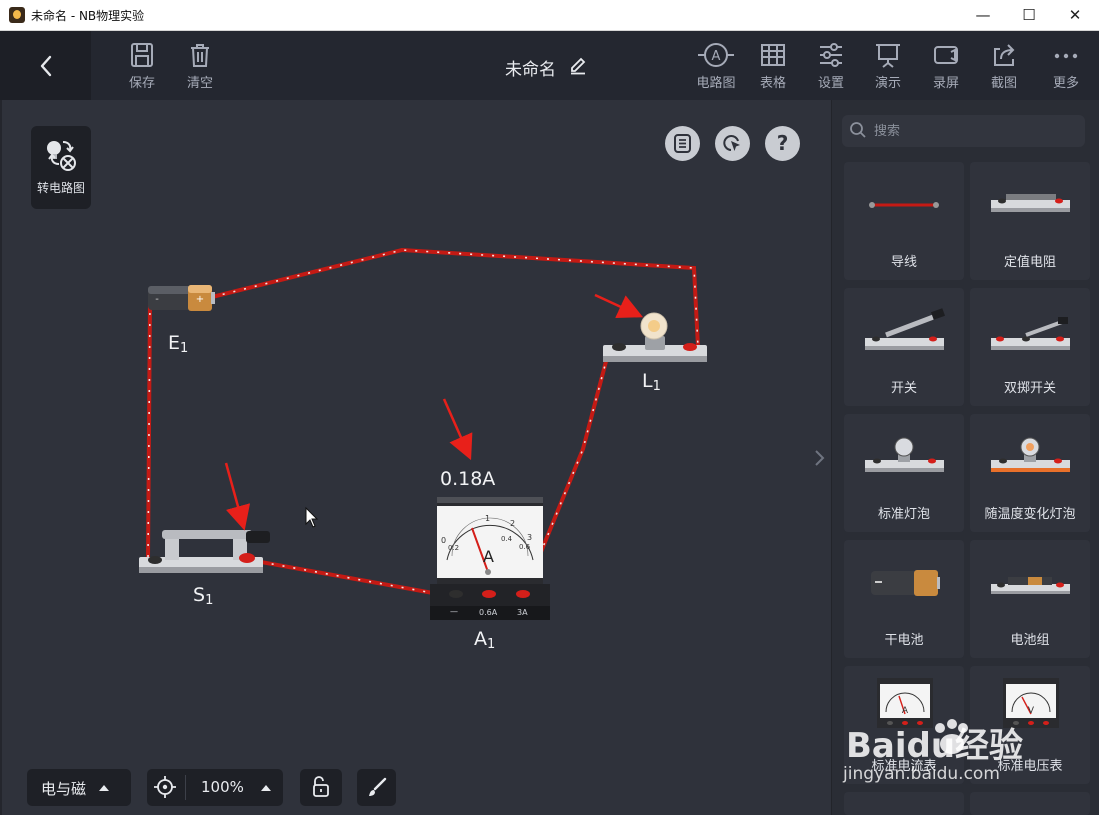  Describe the element at coordinates (716, 83) in the screenshot. I see `circuit-diagram-label: 电路图` at that location.